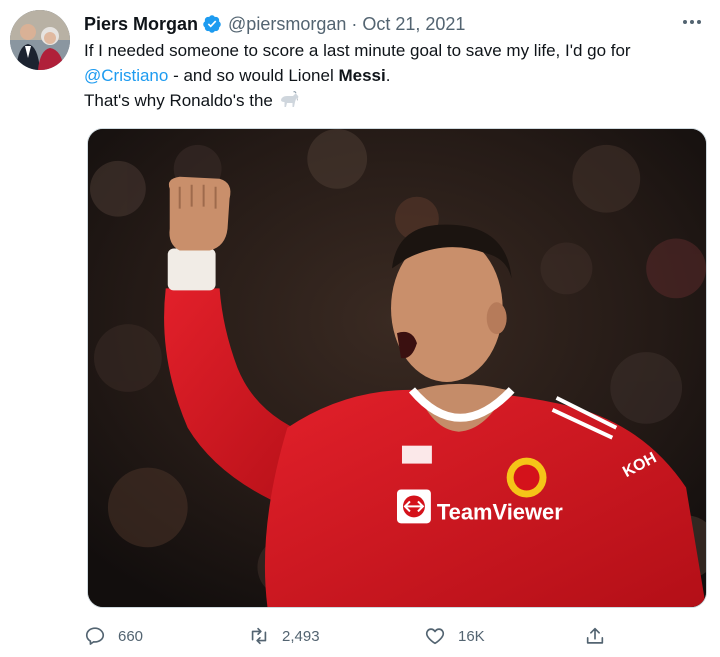 This screenshot has height=657, width=720. What do you see at coordinates (131, 636) in the screenshot?
I see `reply-count: 660` at bounding box center [131, 636].